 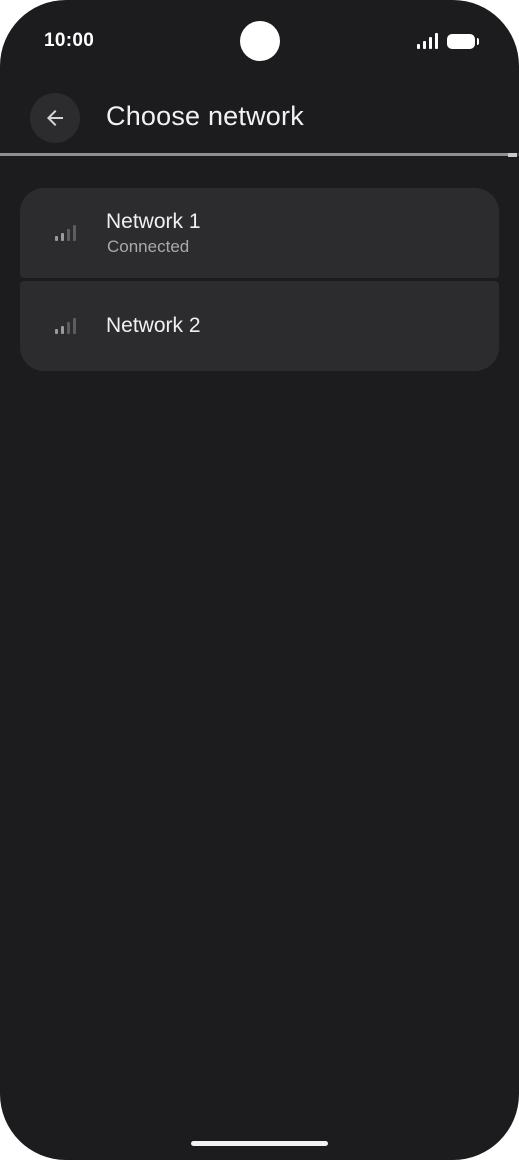 What do you see at coordinates (153, 221) in the screenshot?
I see `network-name: Network 1` at bounding box center [153, 221].